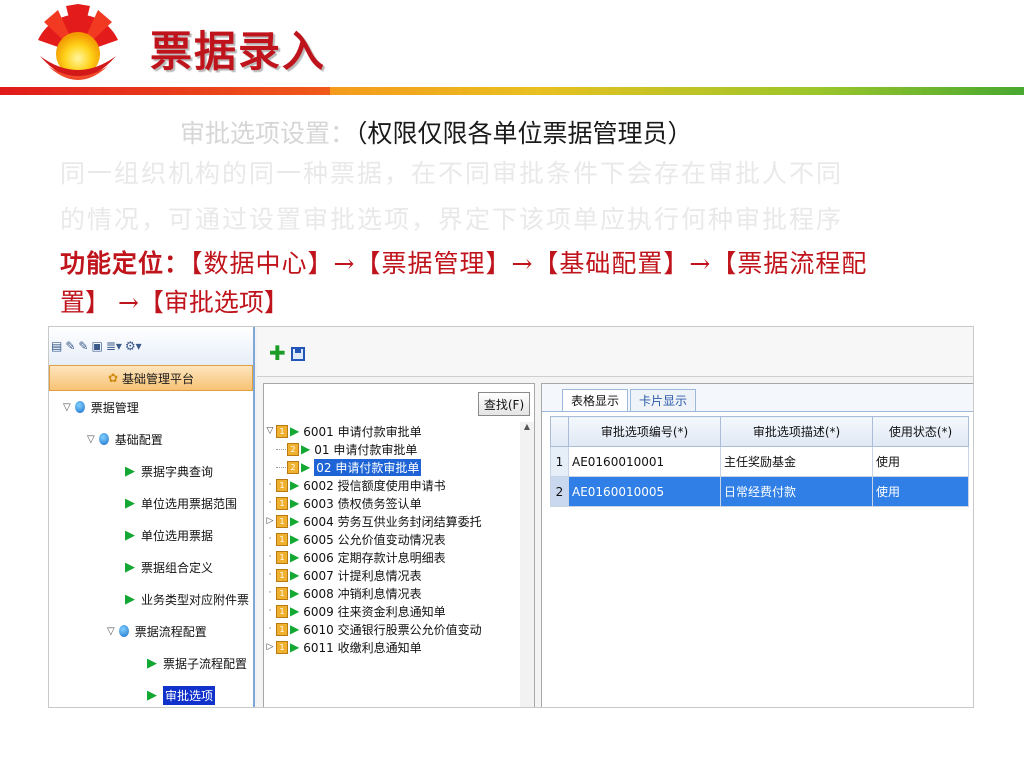 This screenshot has width=1024, height=768. Describe the element at coordinates (151, 535) in the screenshot. I see `nav-item-unit-bills: ▶ 单位选用票据` at that location.